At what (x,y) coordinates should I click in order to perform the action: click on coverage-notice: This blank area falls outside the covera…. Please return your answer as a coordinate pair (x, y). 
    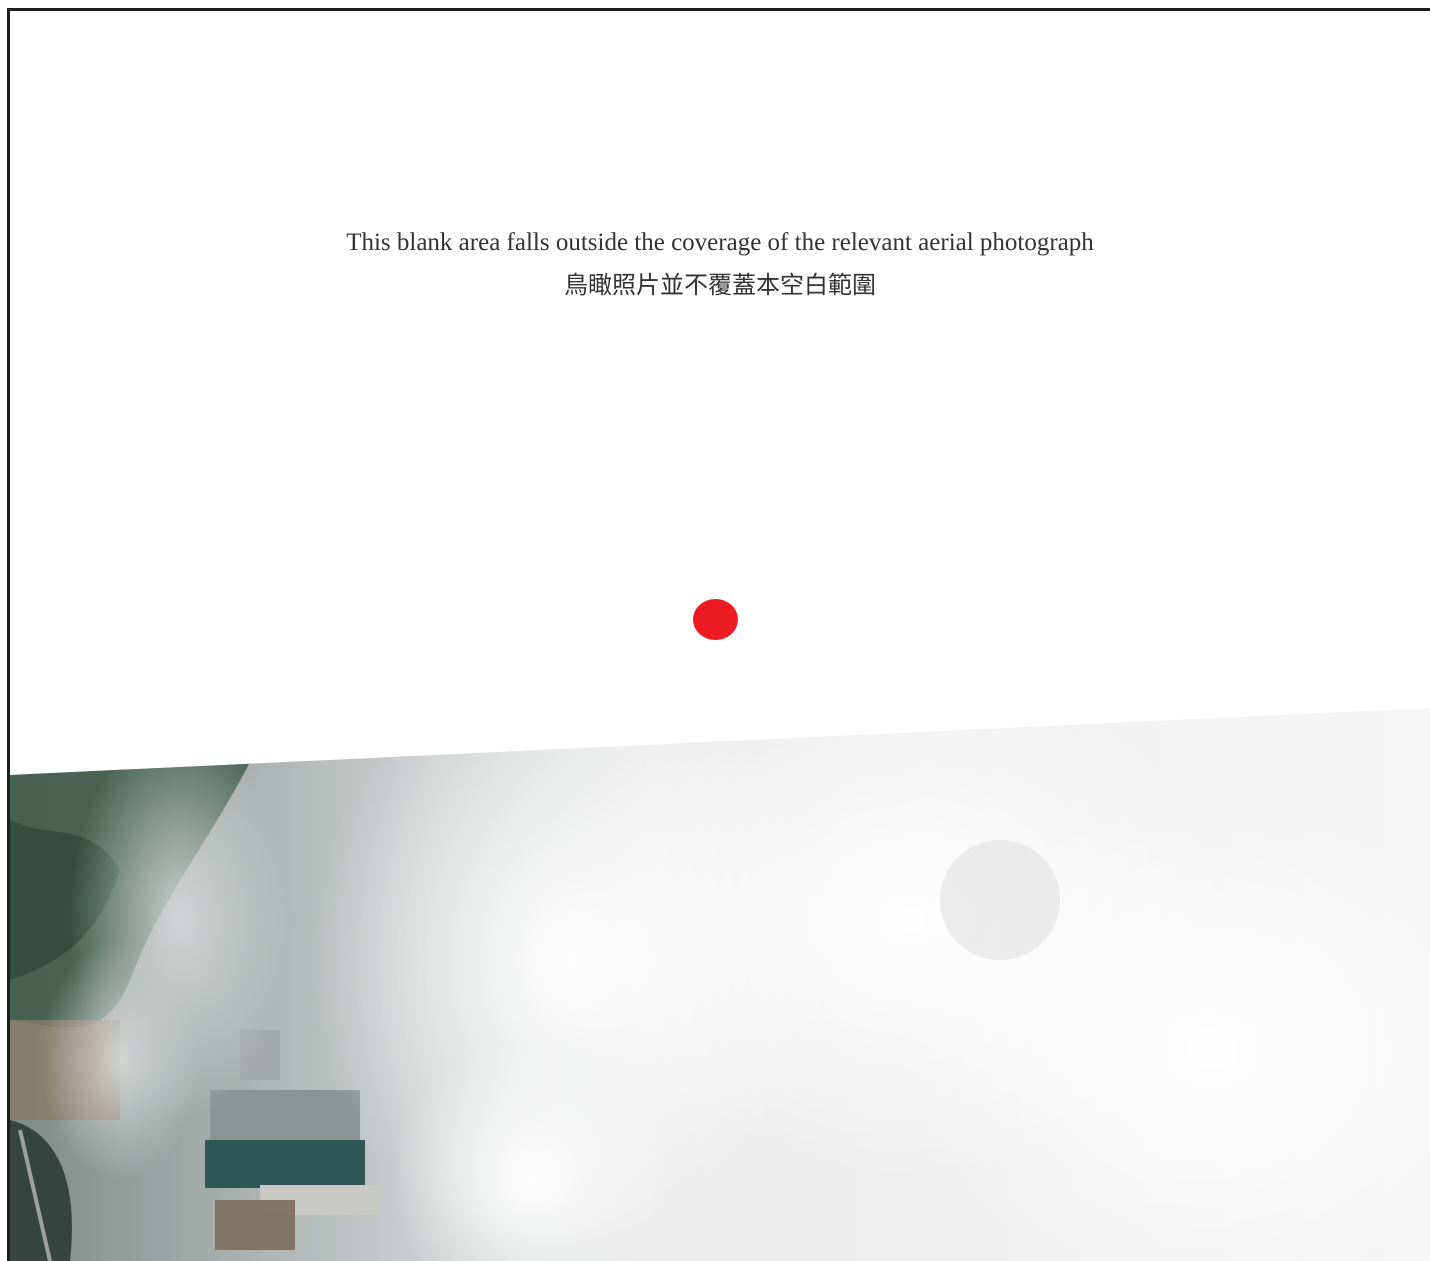
    Looking at the image, I should click on (720, 264).